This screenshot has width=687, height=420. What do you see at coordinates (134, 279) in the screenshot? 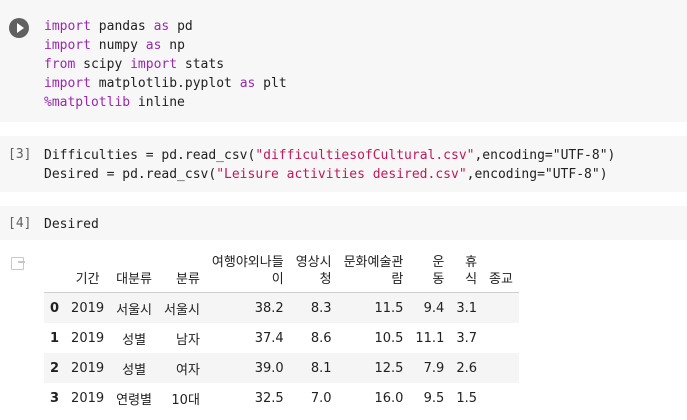
I see `column-header: 대분류` at bounding box center [134, 279].